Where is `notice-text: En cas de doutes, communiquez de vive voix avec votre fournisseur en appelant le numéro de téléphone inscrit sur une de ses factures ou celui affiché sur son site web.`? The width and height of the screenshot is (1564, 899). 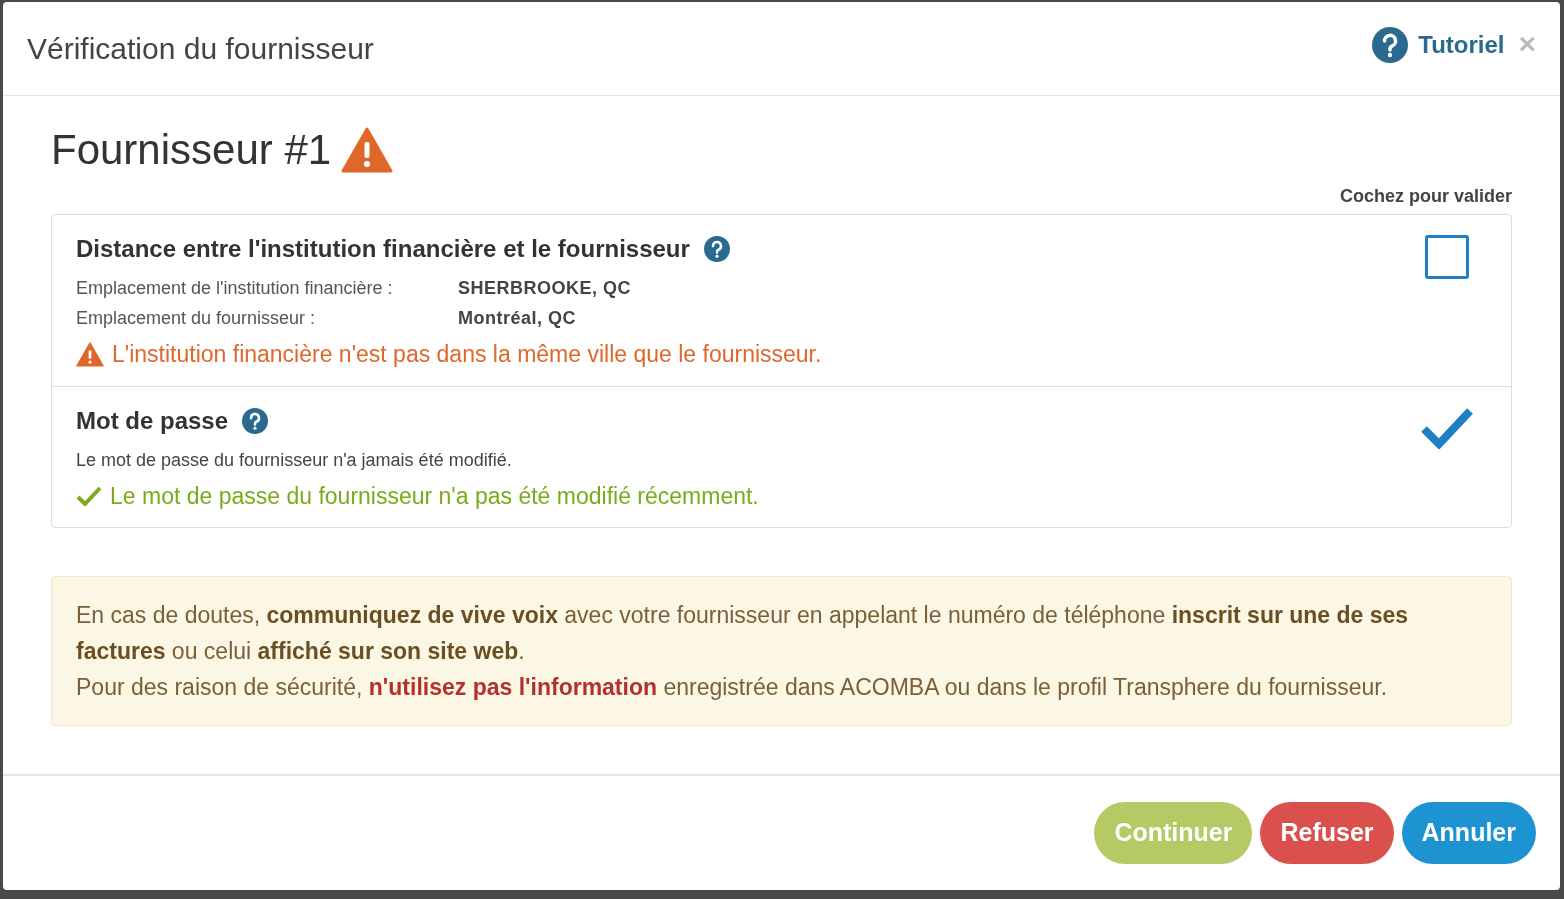 notice-text: En cas de doutes, communiquez de vive voix avec votre fournisseur en appelant le numéro de téléphone inscrit sur une de ses factures ou celui affiché sur son site web. is located at coordinates (743, 633).